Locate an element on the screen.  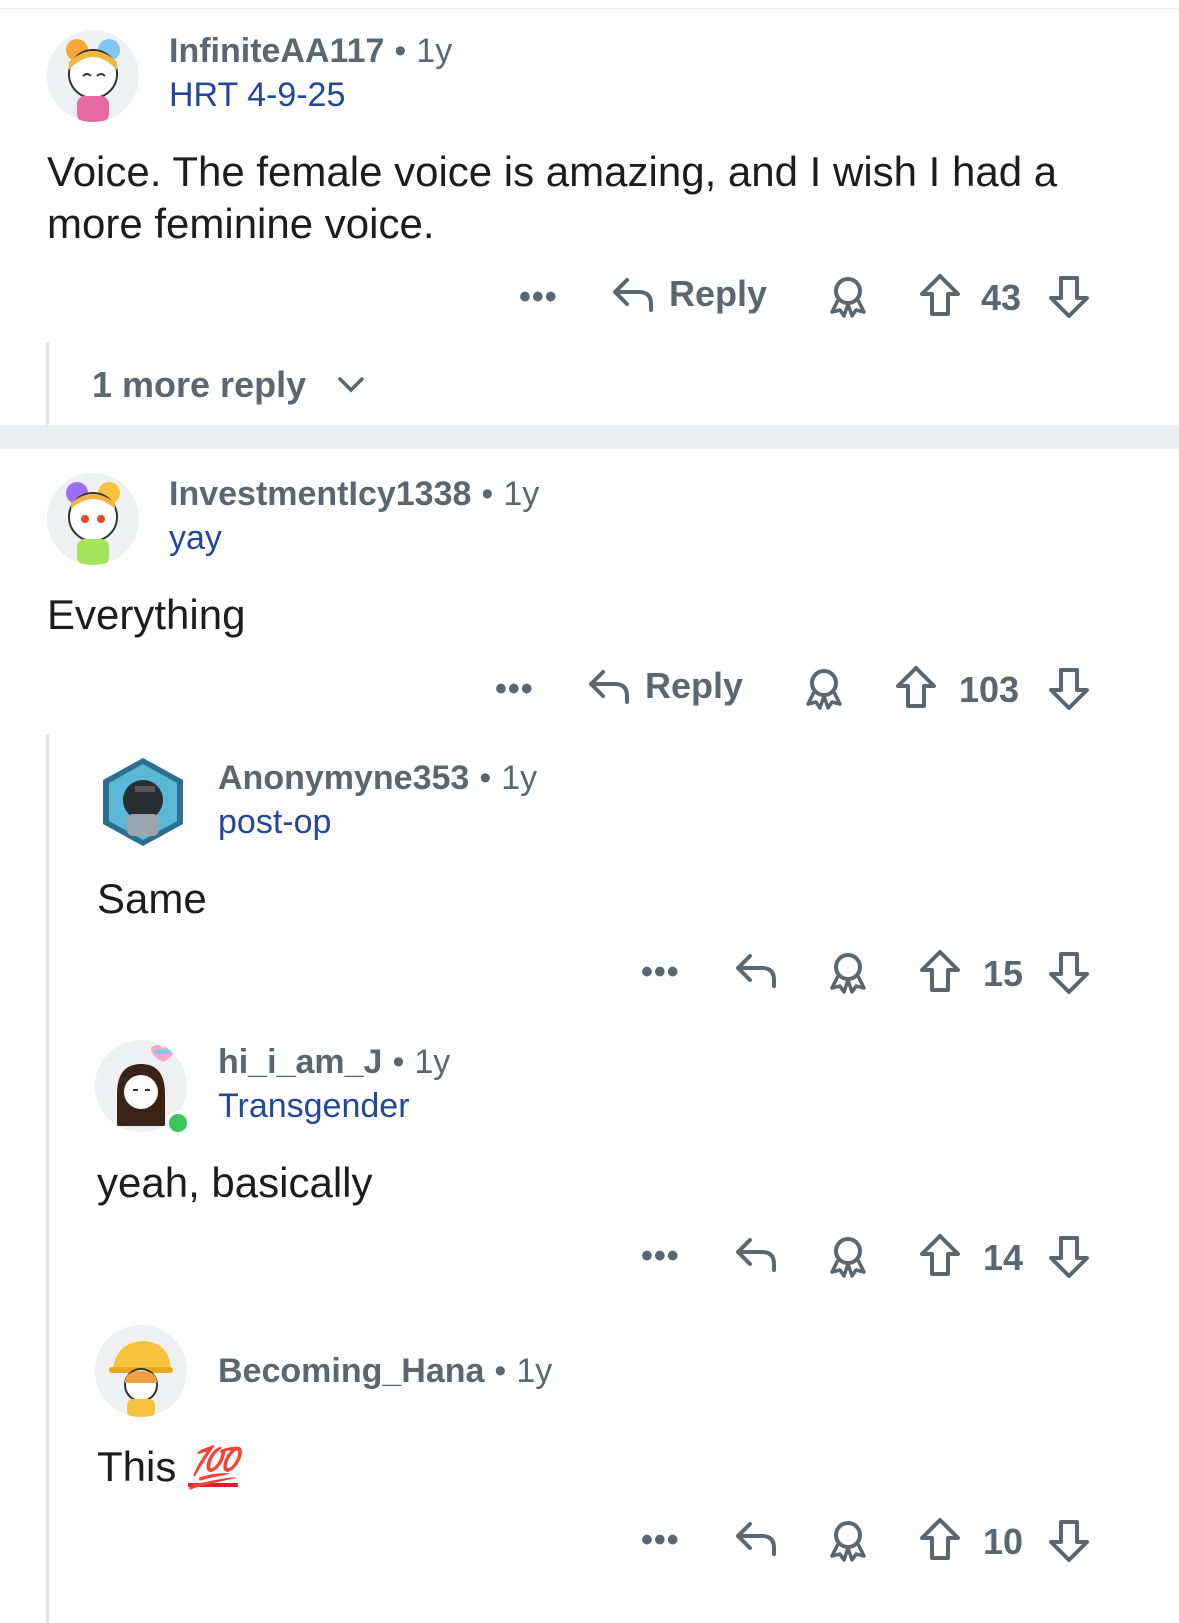
comment-author-meta: Becoming_Hana • 1y is located at coordinates (385, 1371).